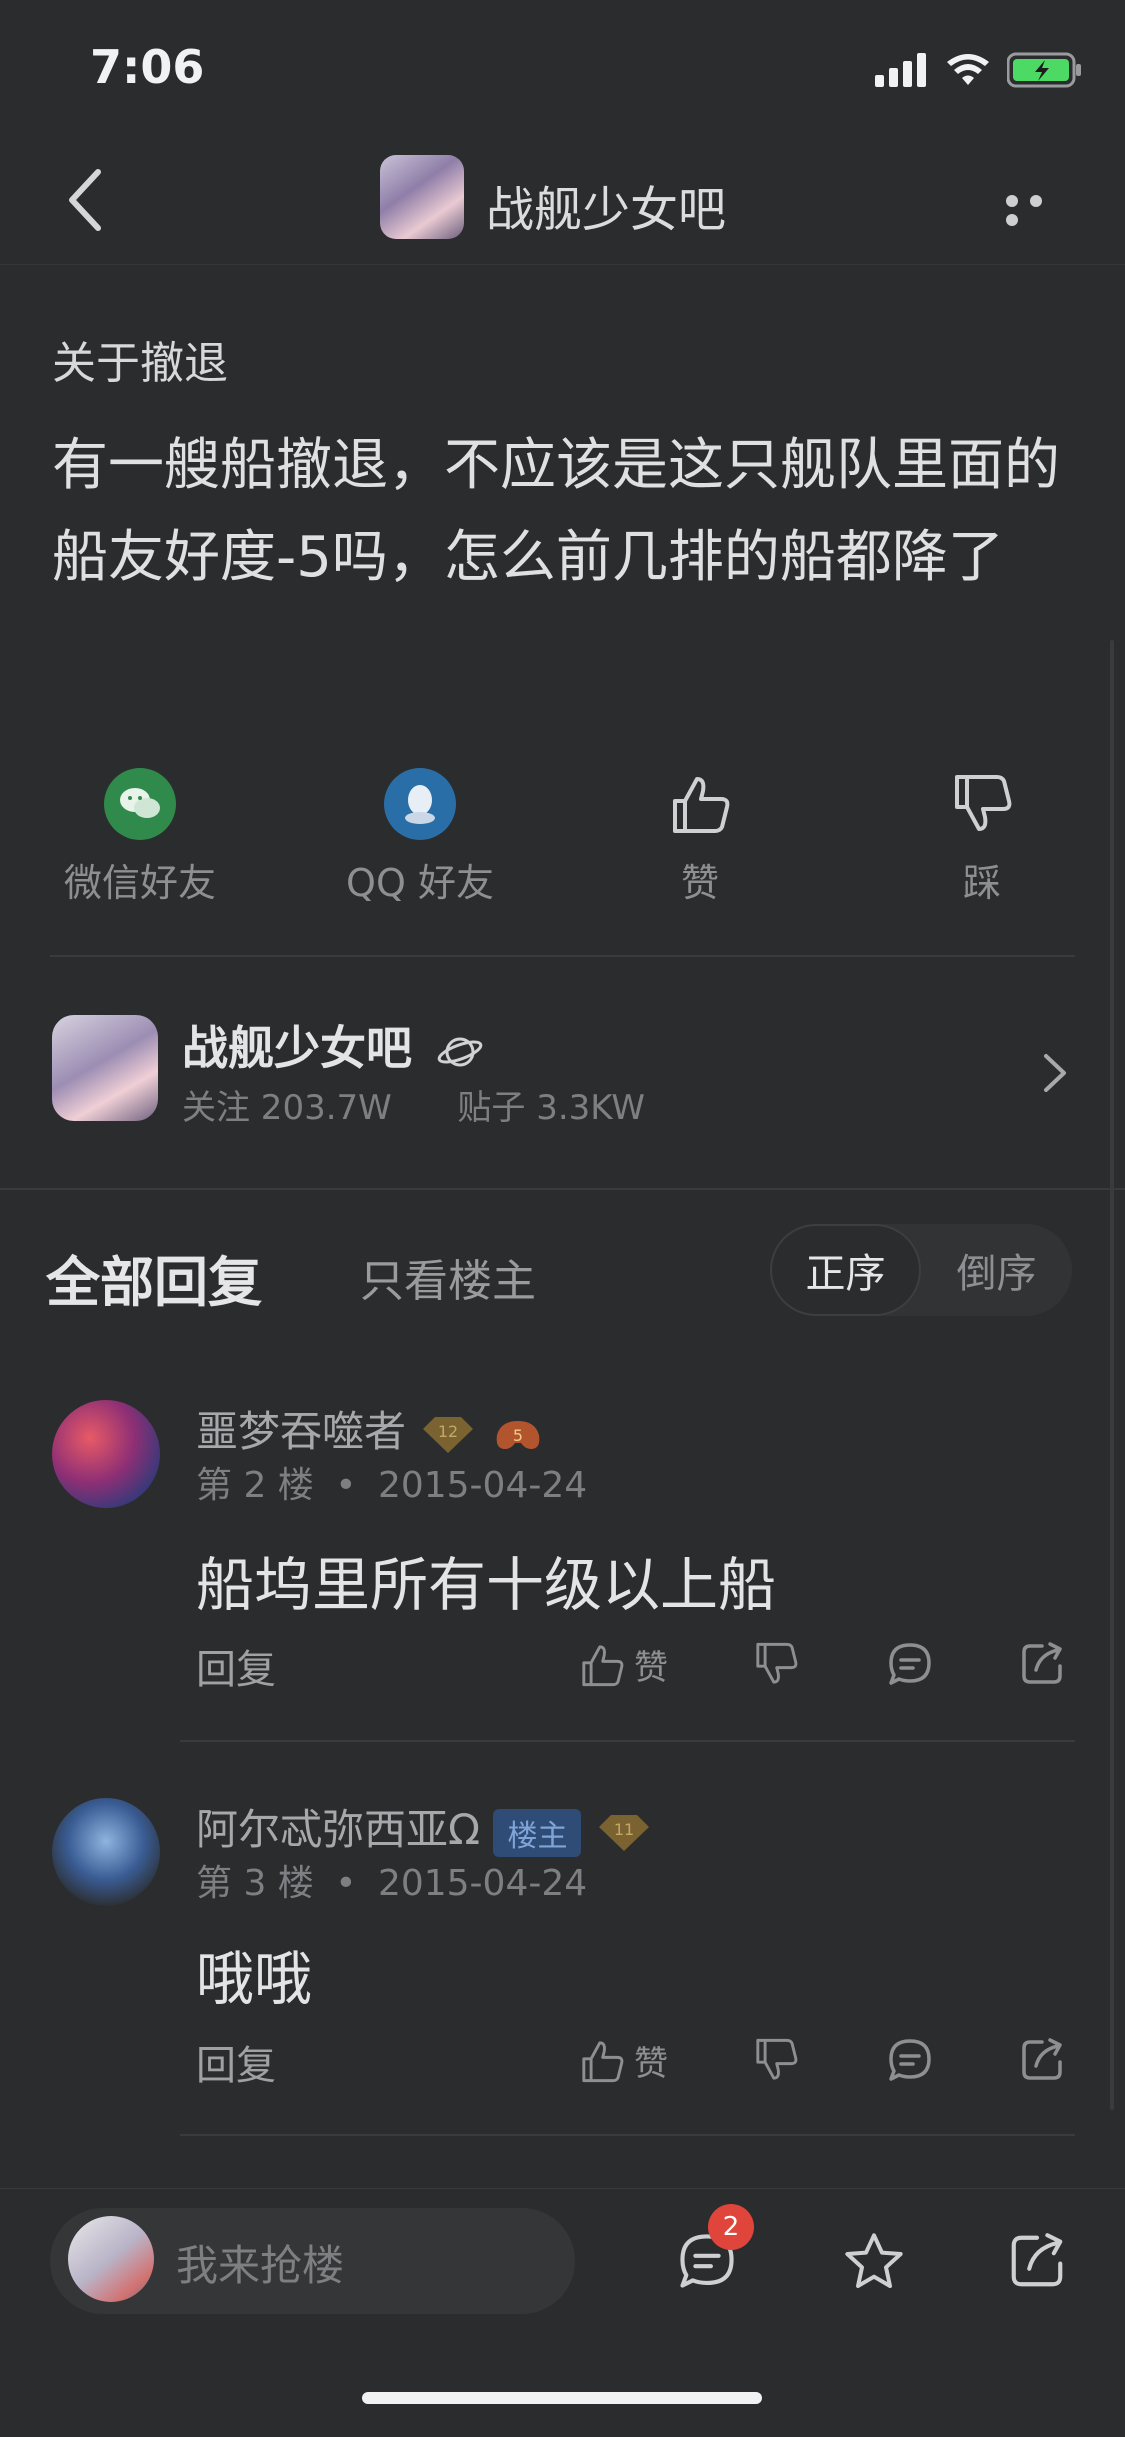  I want to click on reply-username-row: 噩梦吞噬者 12 5, so click(370, 1428).